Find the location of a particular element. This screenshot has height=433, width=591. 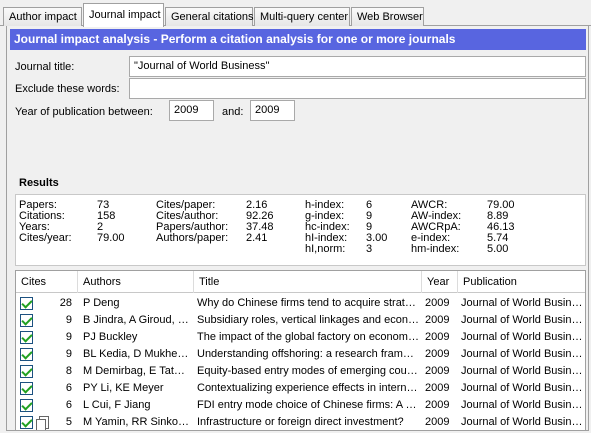

results-heading: Results is located at coordinates (39, 183).